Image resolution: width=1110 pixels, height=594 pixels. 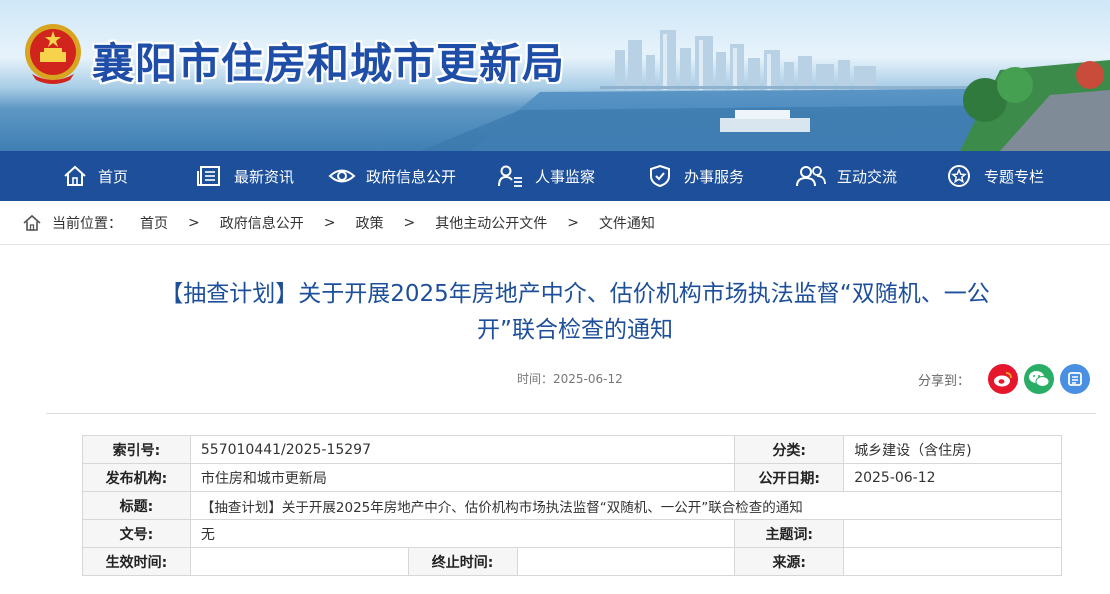 I want to click on publisher-label: 发布机构:, so click(x=136, y=477).